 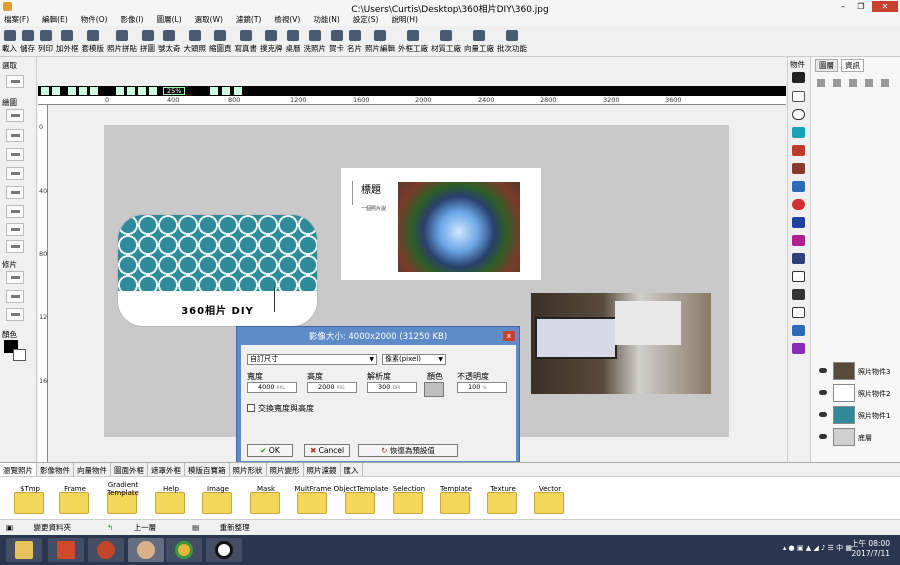 What do you see at coordinates (166, 469) in the screenshot?
I see `tab-mask-frames: 遮罩外框` at bounding box center [166, 469].